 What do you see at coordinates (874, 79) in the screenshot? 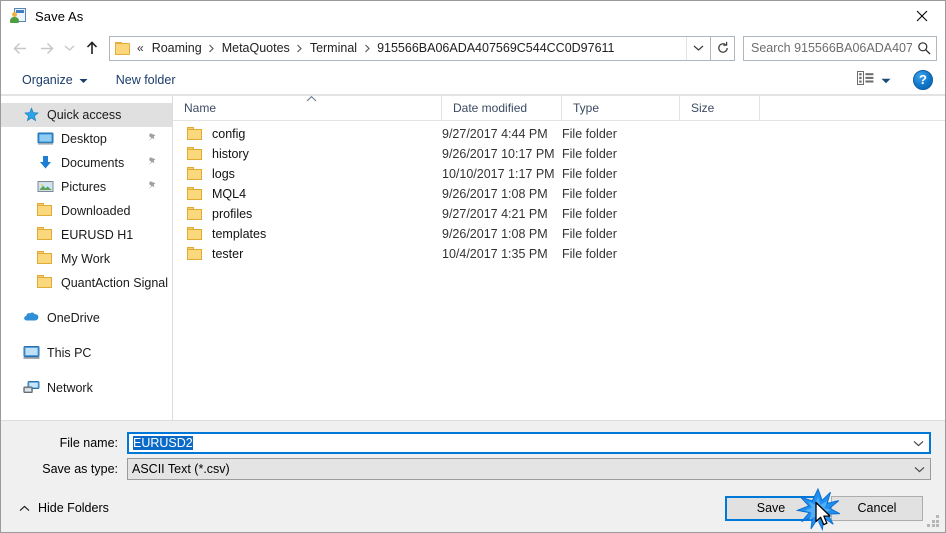
I see `view-mode-button` at bounding box center [874, 79].